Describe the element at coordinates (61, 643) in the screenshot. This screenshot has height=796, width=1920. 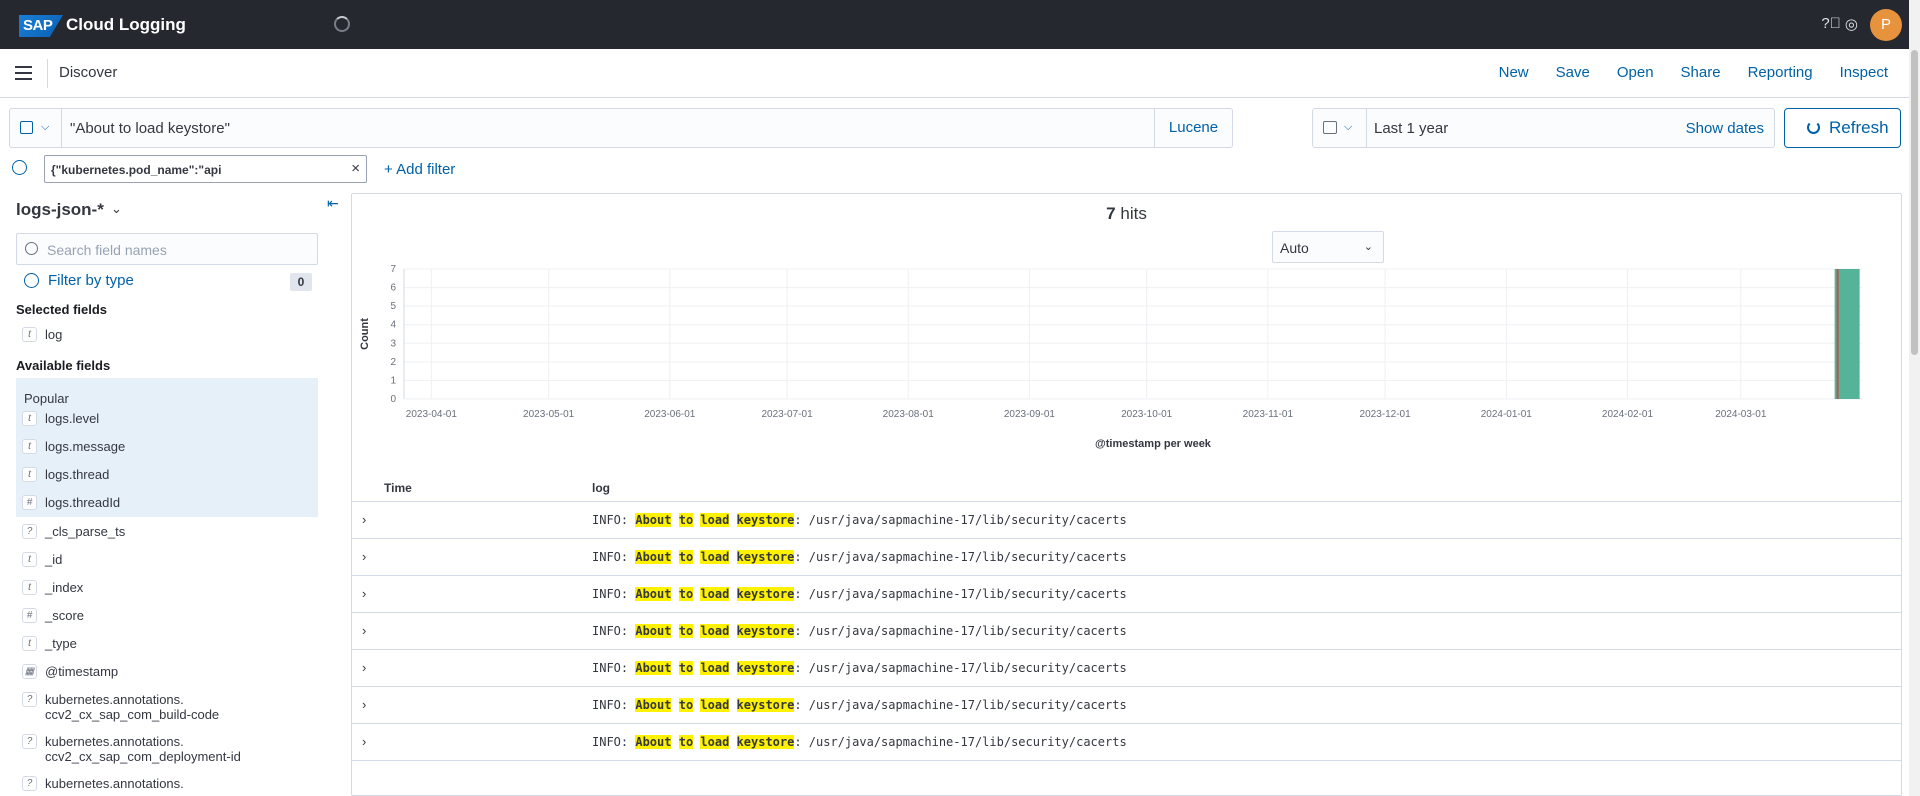
I see `field-name-line: _type` at that location.